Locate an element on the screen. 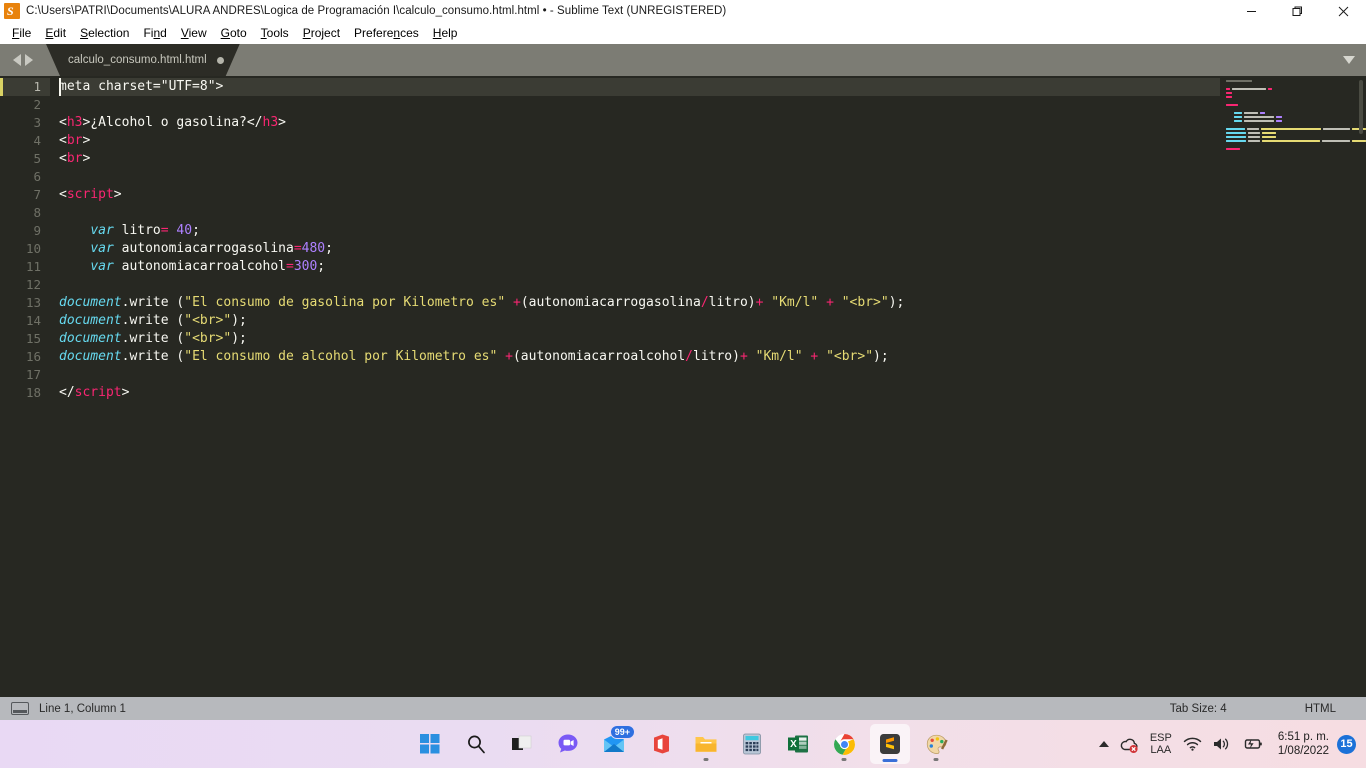 This screenshot has height=768, width=1366. battery-button is located at coordinates (1252, 744).